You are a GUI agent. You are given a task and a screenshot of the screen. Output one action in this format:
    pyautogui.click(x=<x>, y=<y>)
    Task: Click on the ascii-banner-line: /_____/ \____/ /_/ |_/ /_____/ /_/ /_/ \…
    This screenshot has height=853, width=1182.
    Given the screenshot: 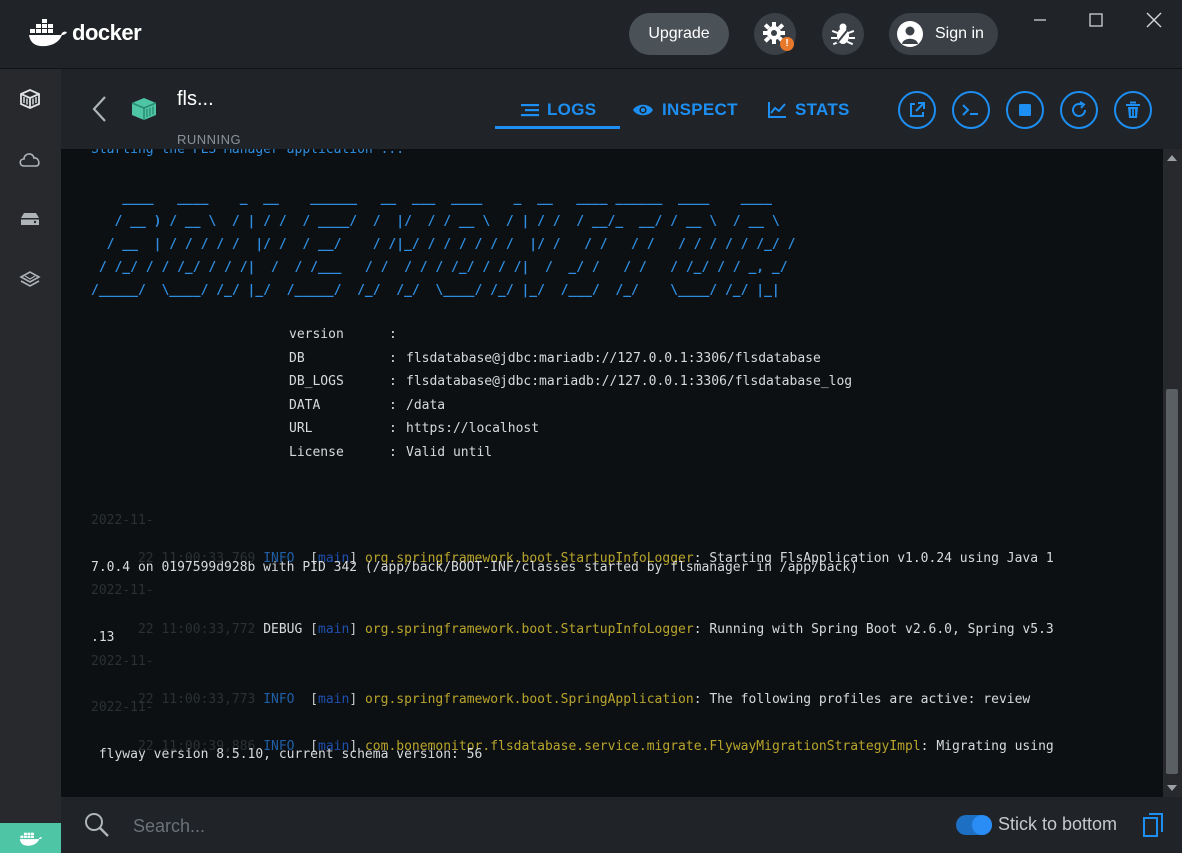 What is the action you would take?
    pyautogui.click(x=435, y=290)
    